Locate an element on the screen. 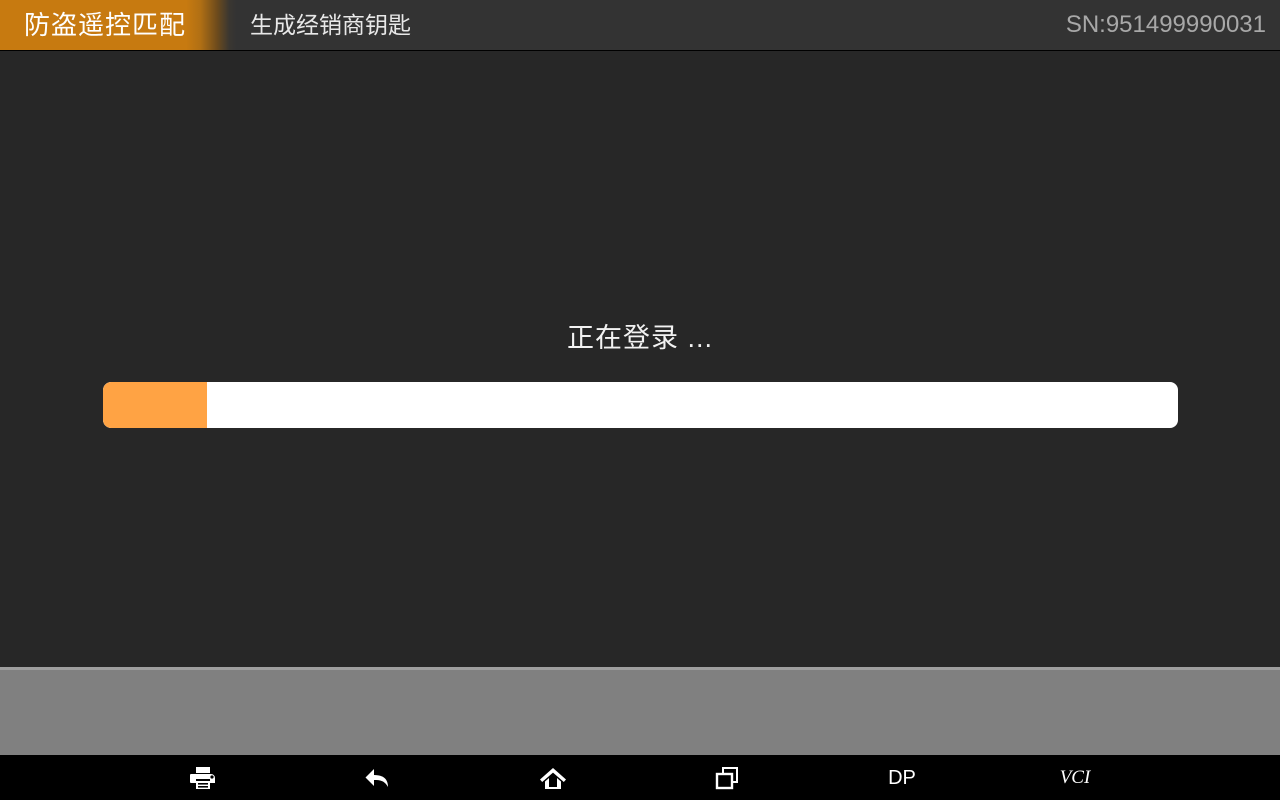  printer-icon is located at coordinates (203, 778).